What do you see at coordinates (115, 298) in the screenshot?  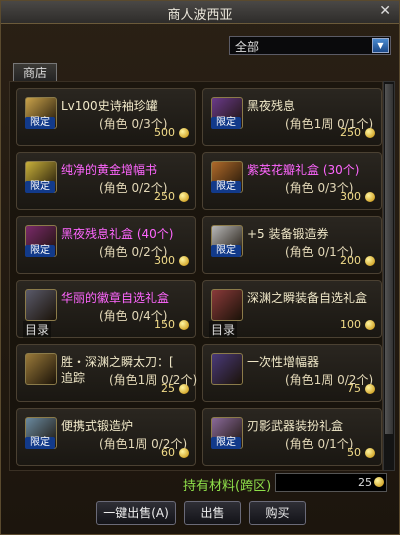 I see `item-name: 华丽的徽章自选礼盒` at bounding box center [115, 298].